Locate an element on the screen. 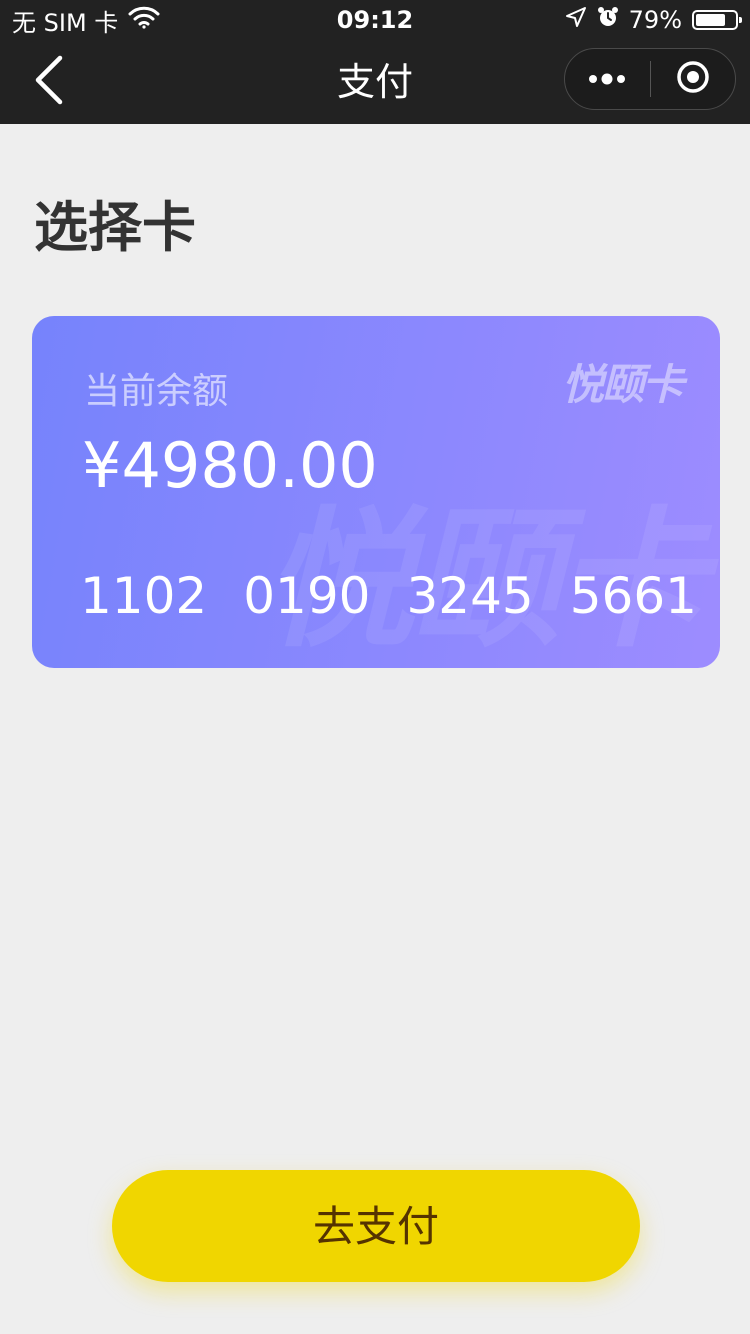 The height and width of the screenshot is (1334, 750). balance-value: ¥4980.00 is located at coordinates (230, 465).